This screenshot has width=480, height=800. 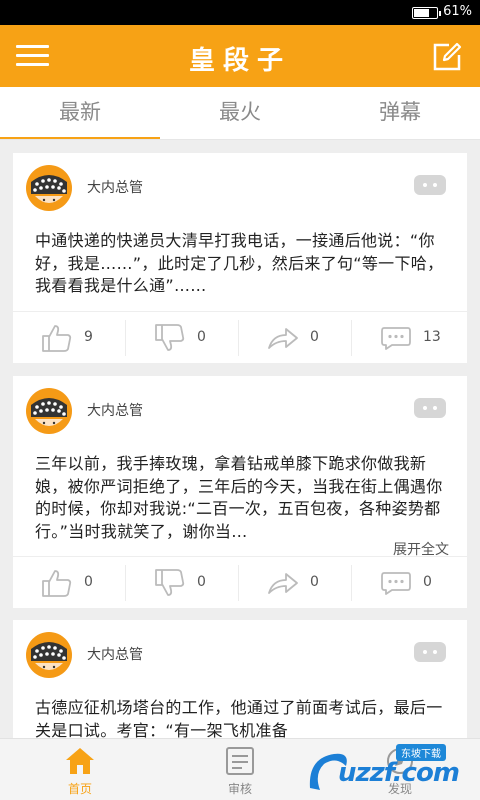 I want to click on app-bar: 皇段子, so click(x=240, y=56).